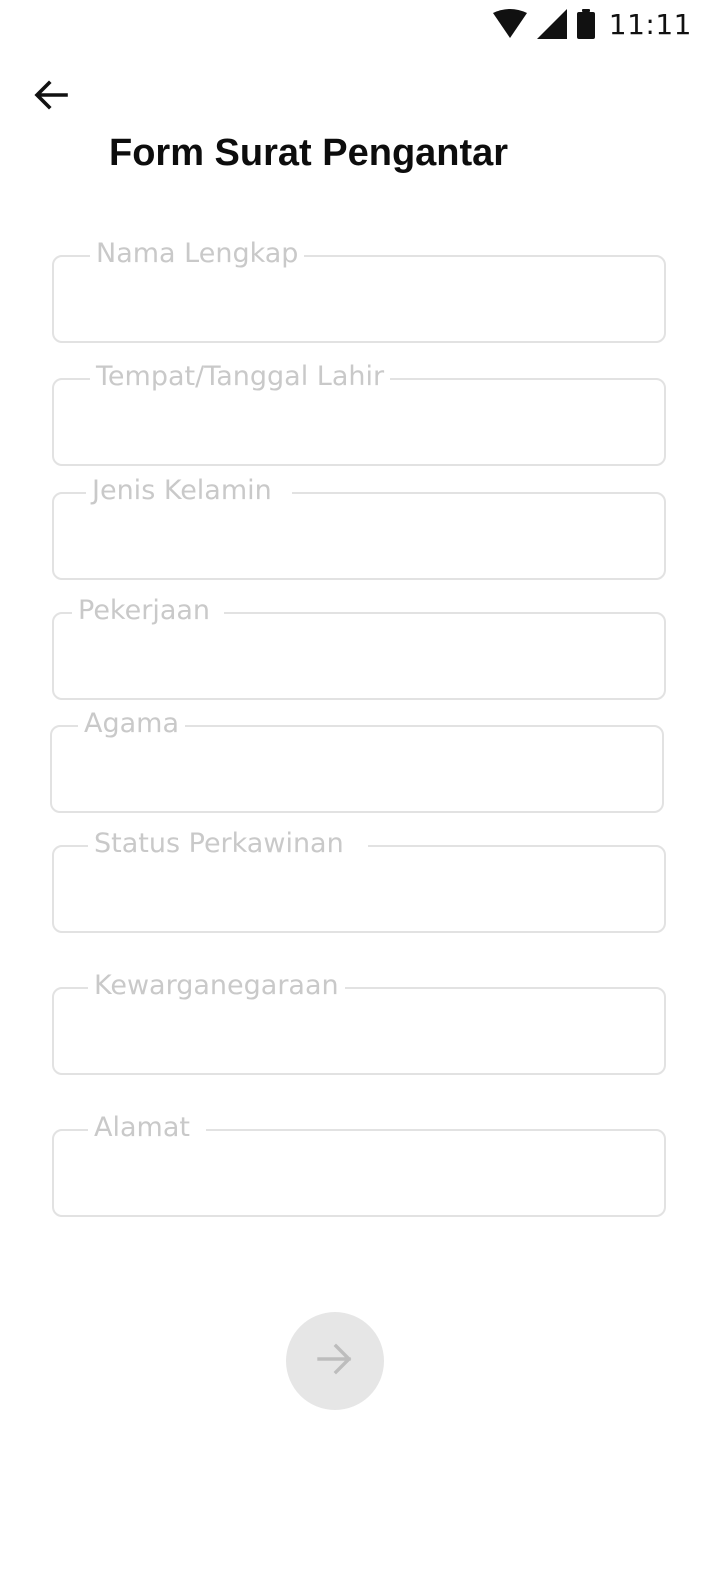 Image resolution: width=720 pixels, height=1590 pixels. I want to click on back-button, so click(51, 97).